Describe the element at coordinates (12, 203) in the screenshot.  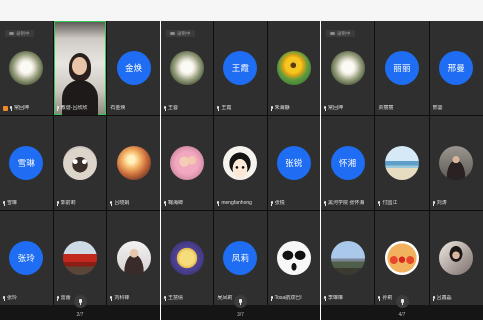
I see `participant-name: 雪琳` at that location.